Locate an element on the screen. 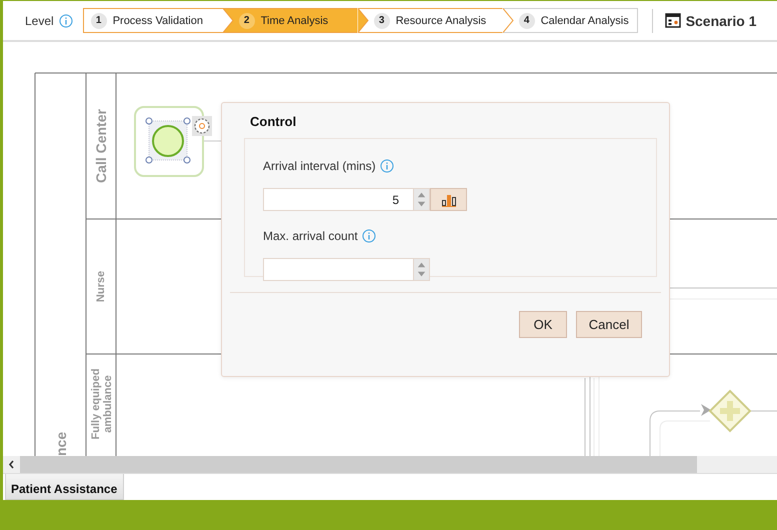 This screenshot has width=777, height=530. step-tab: 3 Resource Analysis is located at coordinates (430, 20).